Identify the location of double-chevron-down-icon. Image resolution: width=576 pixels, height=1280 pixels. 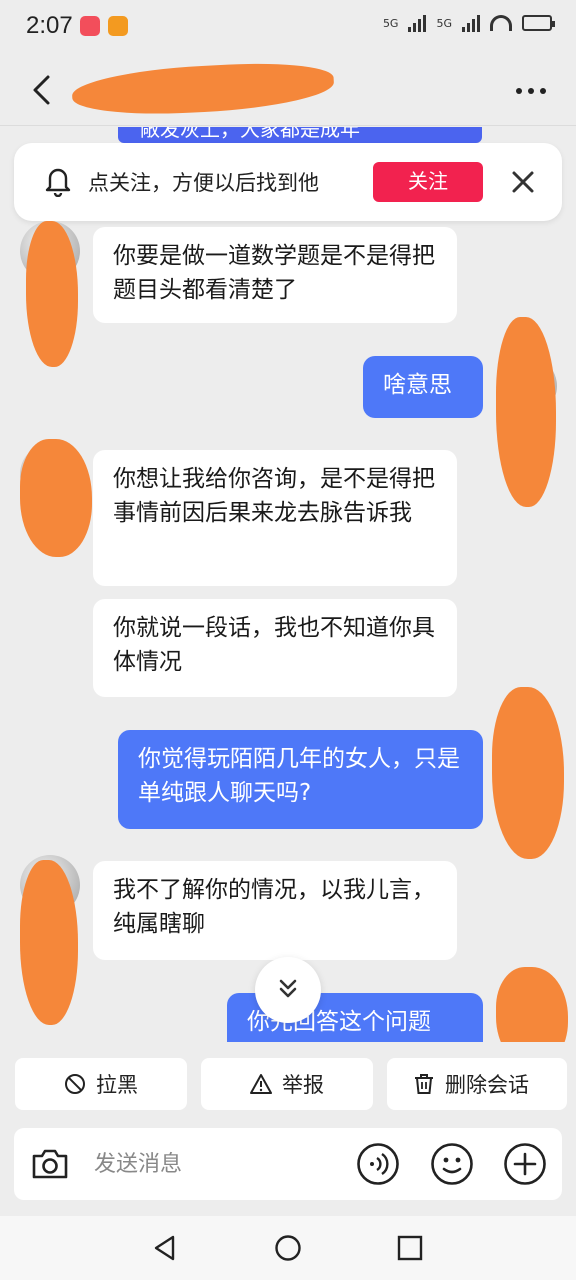
(288, 988).